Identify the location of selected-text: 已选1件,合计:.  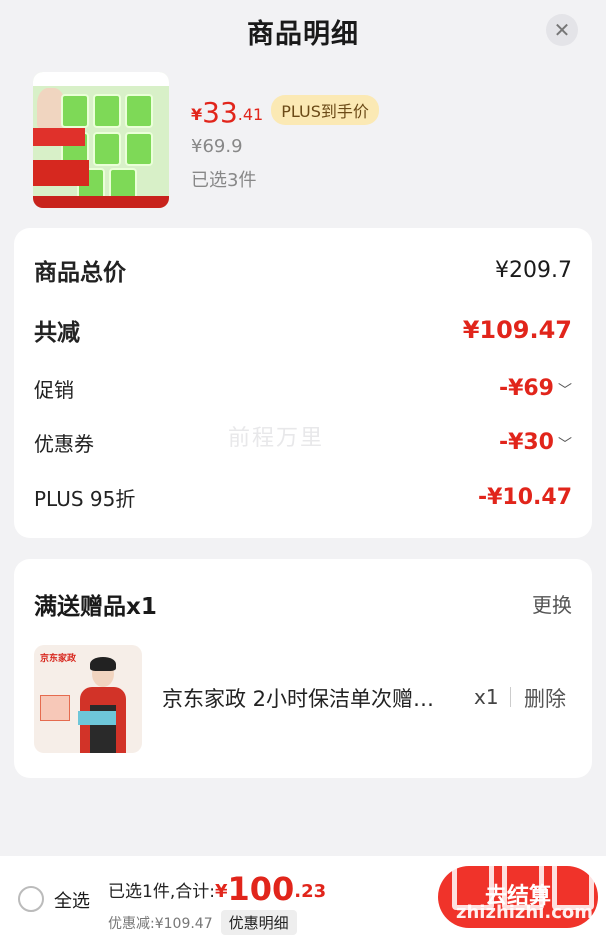
(161, 892).